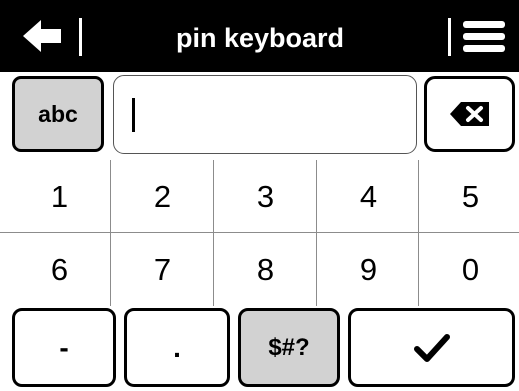 The width and height of the screenshot is (519, 391). Describe the element at coordinates (59, 196) in the screenshot. I see `key-1: 1` at that location.